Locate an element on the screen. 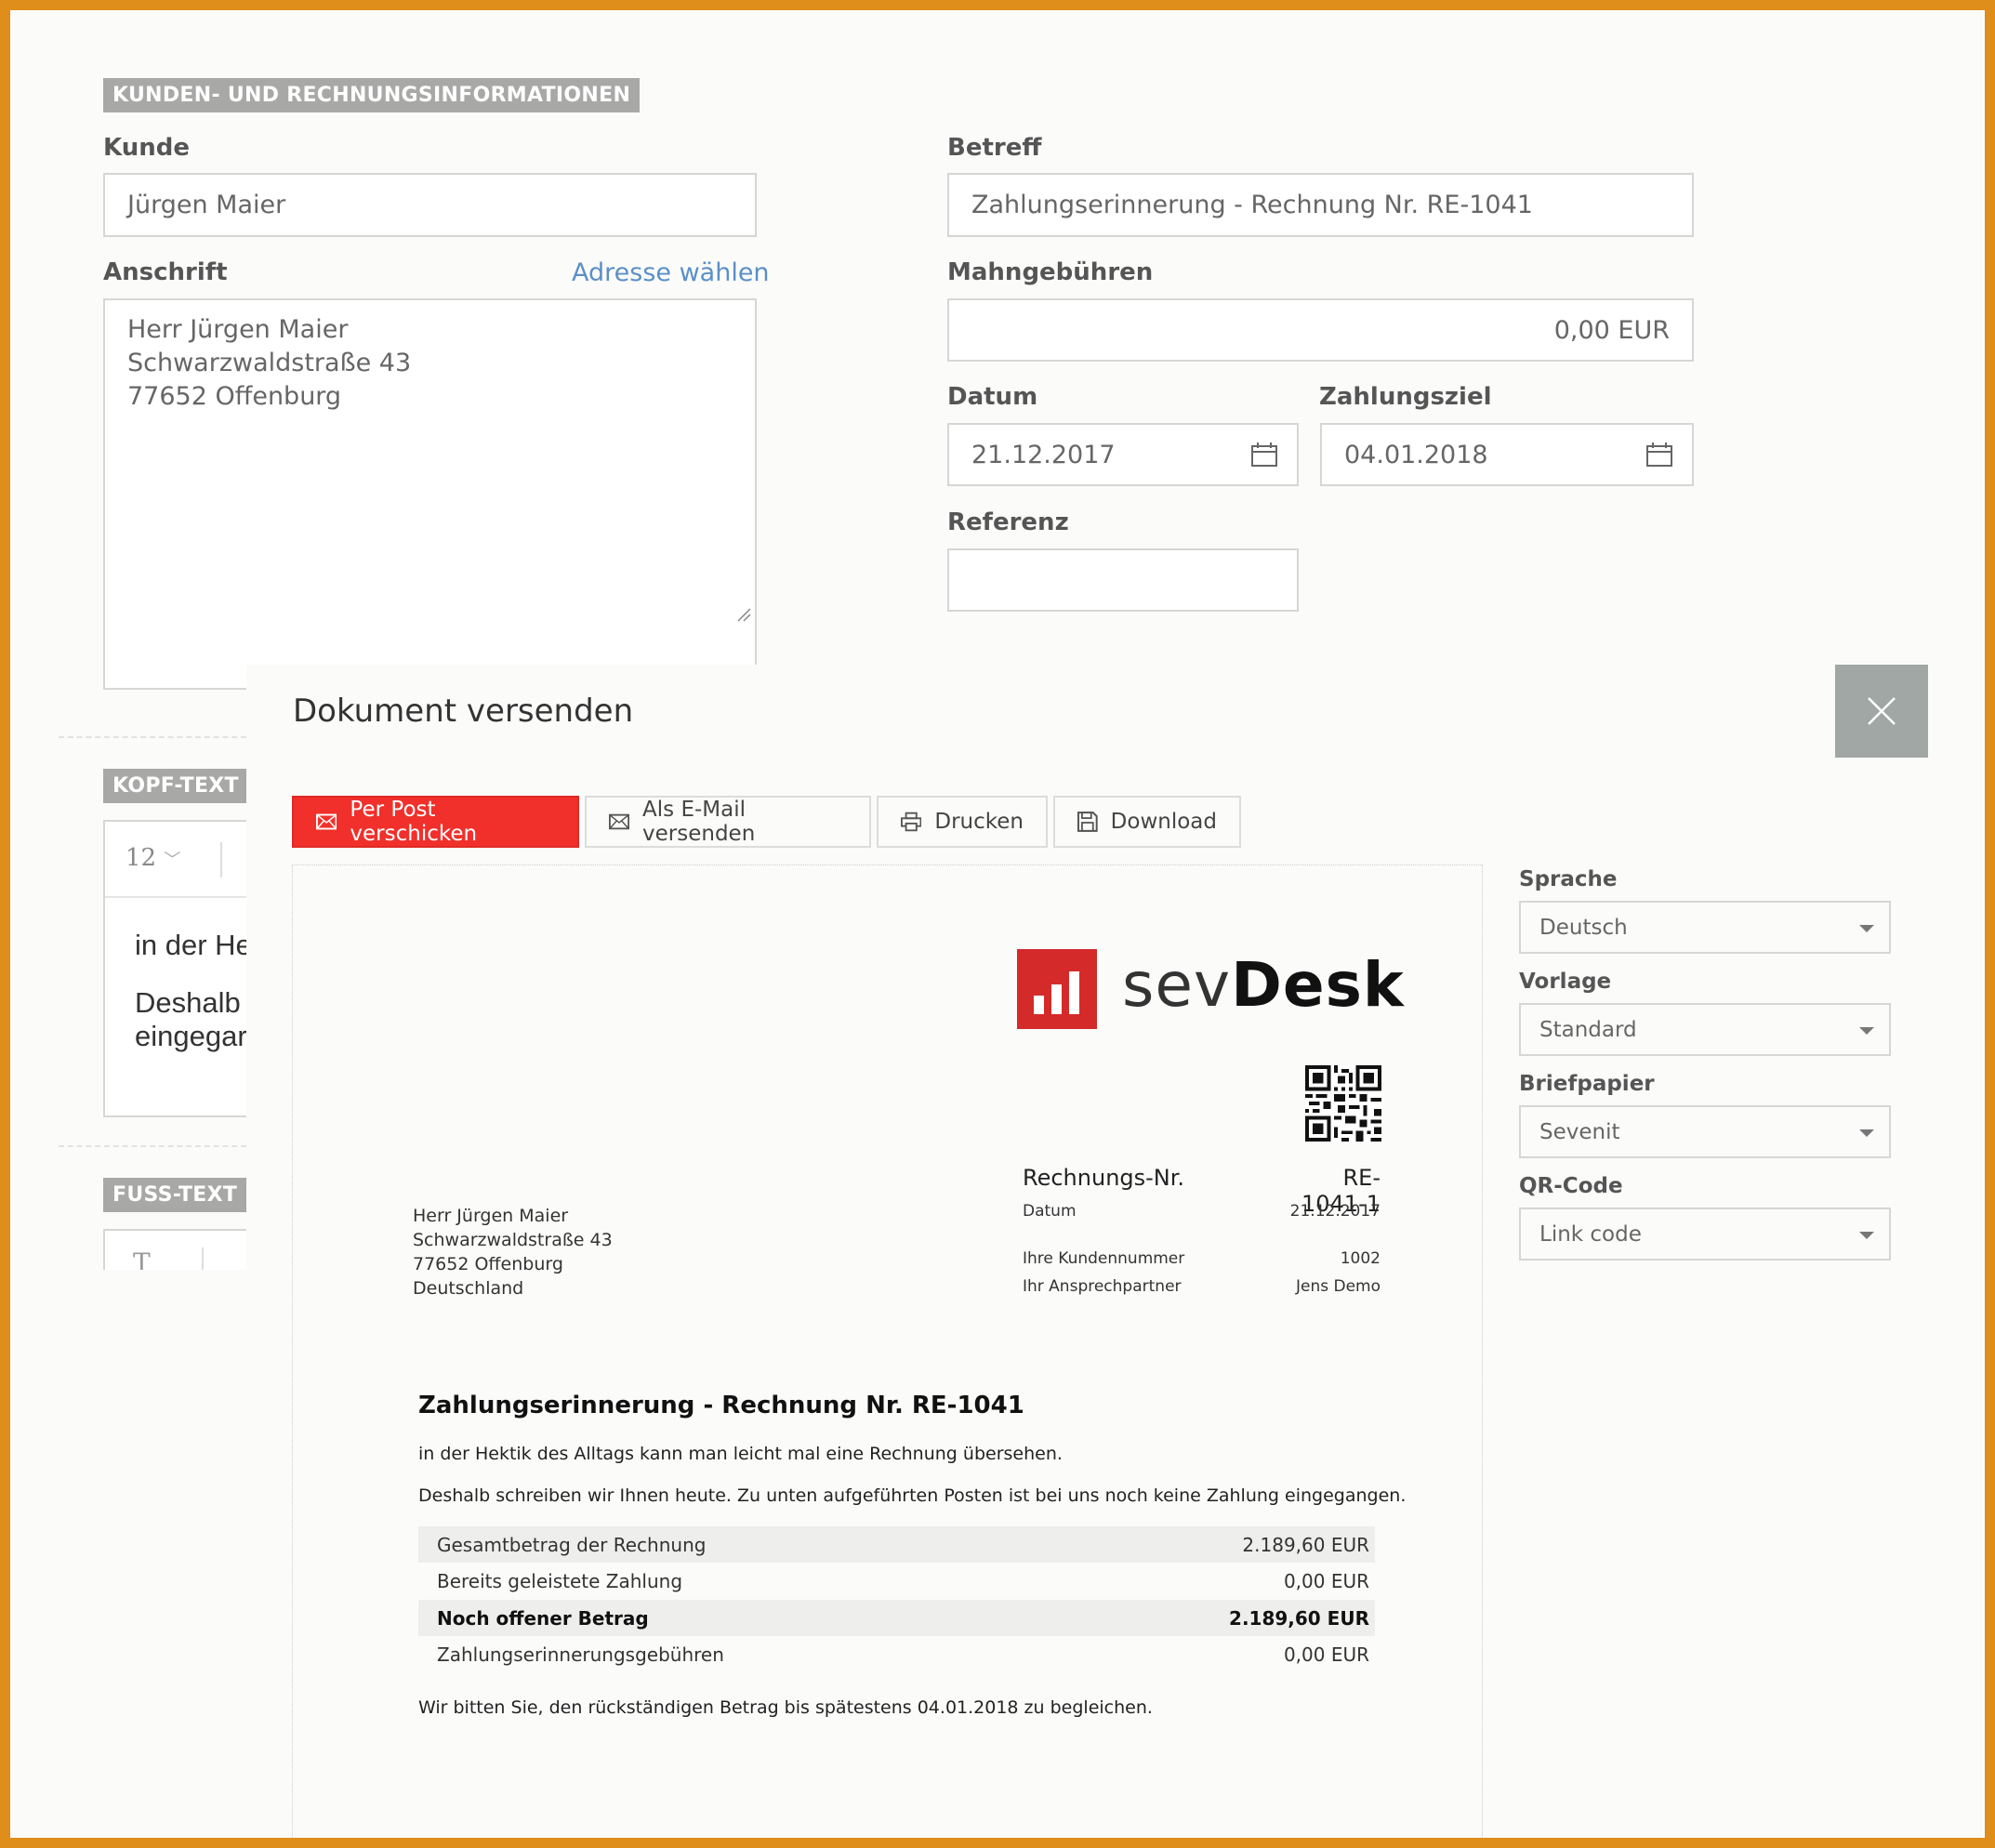 The width and height of the screenshot is (1995, 1848). font-size-dropdown: 12 ﹀ is located at coordinates (153, 858).